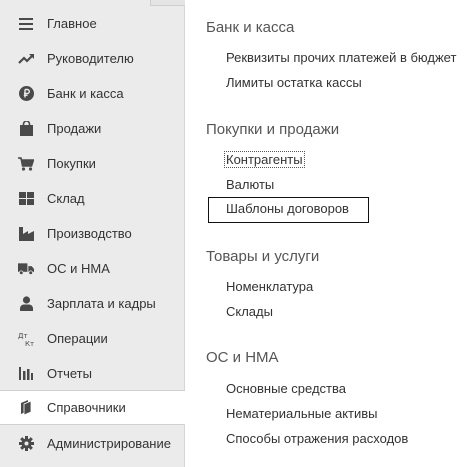  Describe the element at coordinates (263, 256) in the screenshot. I see `section-title-goods-services: Товары и услуги` at that location.